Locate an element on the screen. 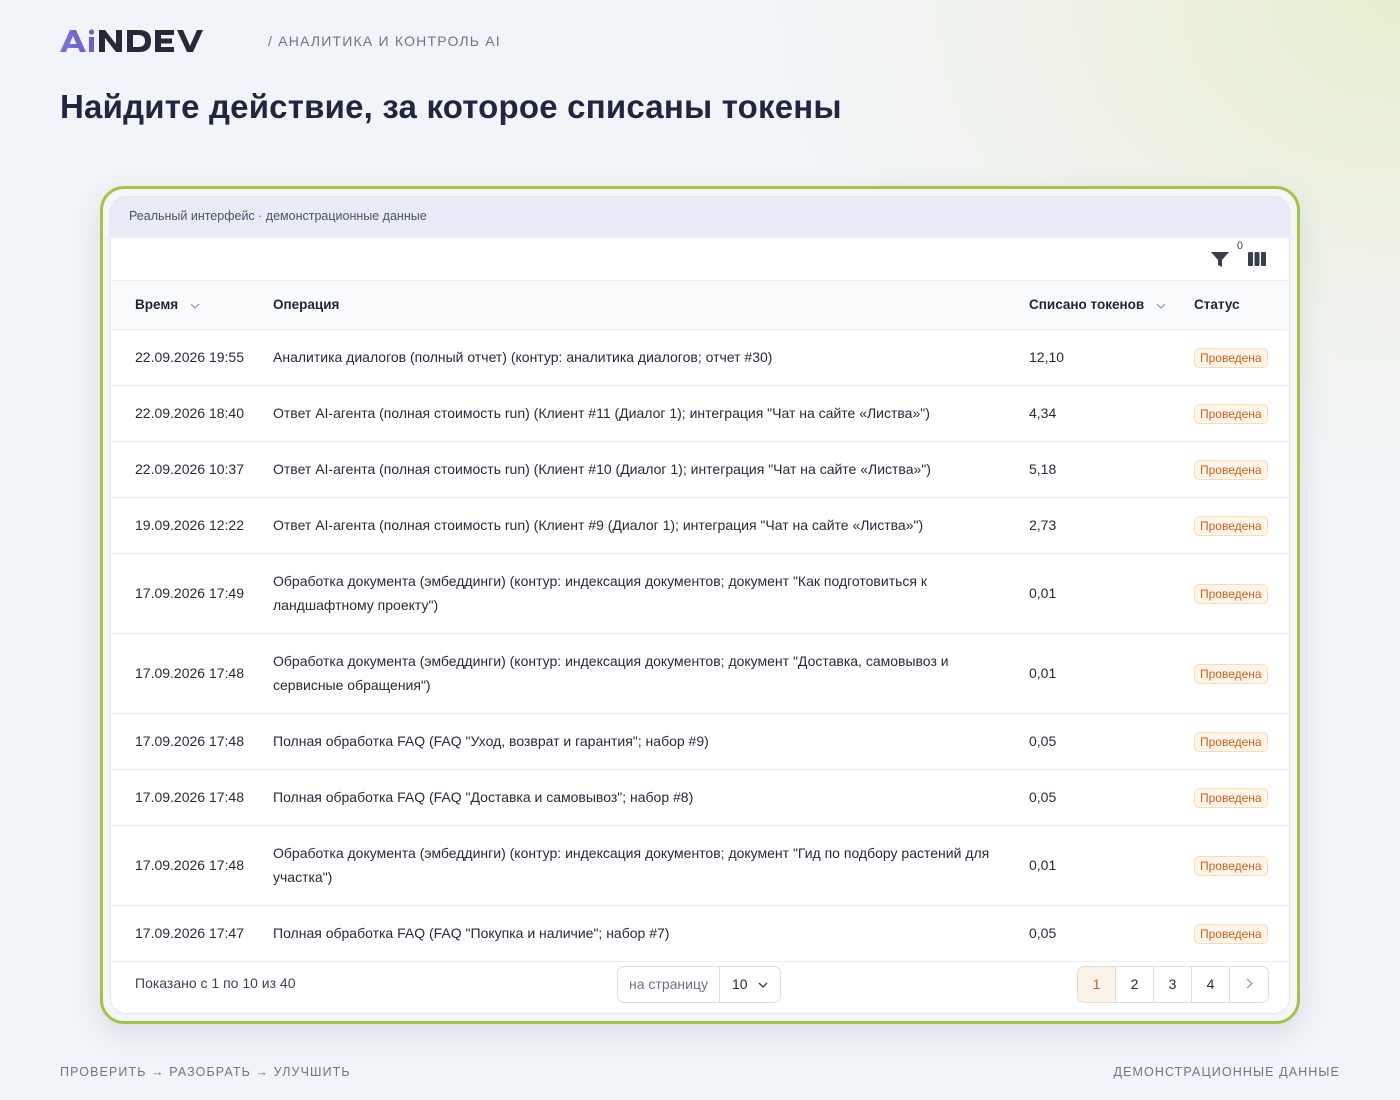 The height and width of the screenshot is (1100, 1400). page-button-3: 3 is located at coordinates (1173, 984).